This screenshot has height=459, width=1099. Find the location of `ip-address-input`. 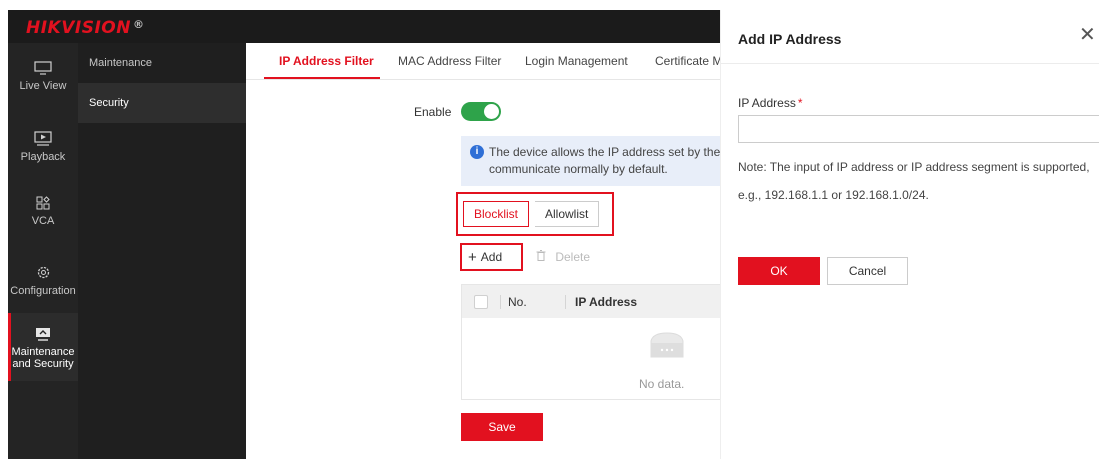

ip-address-input is located at coordinates (918, 129).